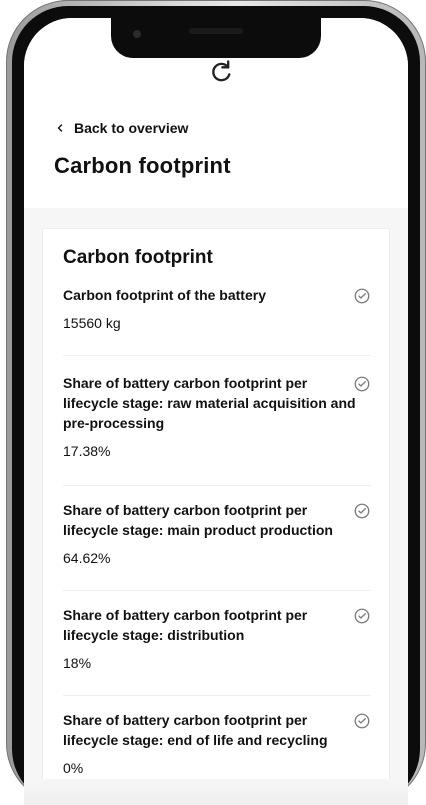 This screenshot has width=426, height=805. What do you see at coordinates (73, 768) in the screenshot?
I see `item-value: 0%` at bounding box center [73, 768].